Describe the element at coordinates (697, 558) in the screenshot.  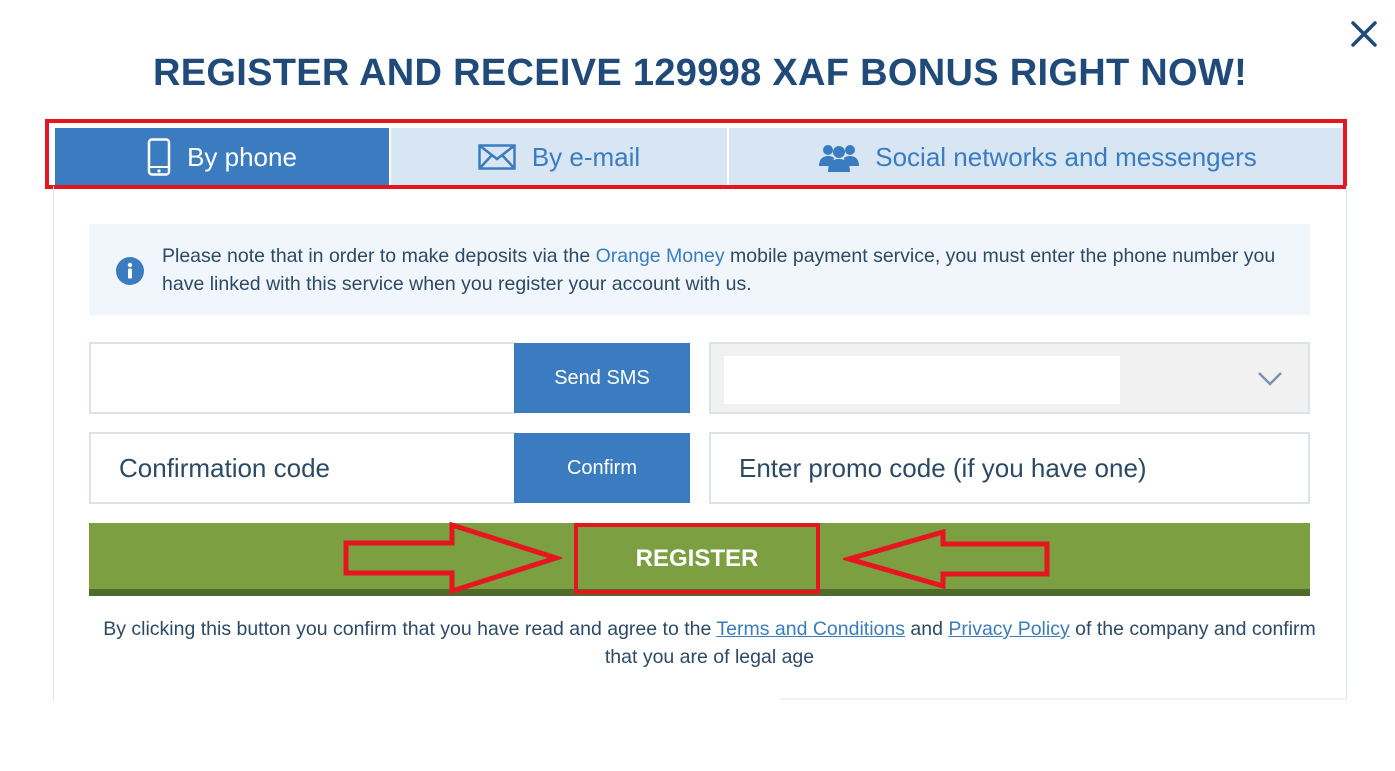
I see `register-button-label: REGISTER` at that location.